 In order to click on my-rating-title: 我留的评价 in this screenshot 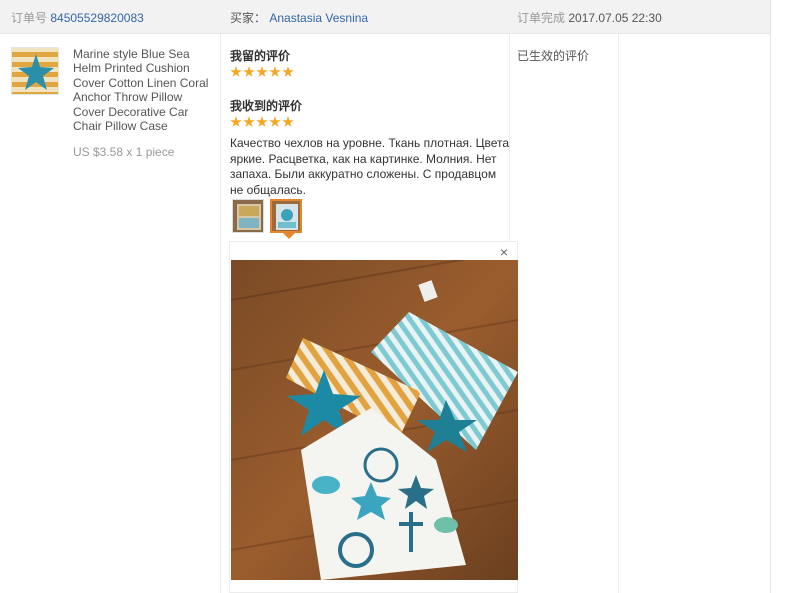, I will do `click(260, 56)`.